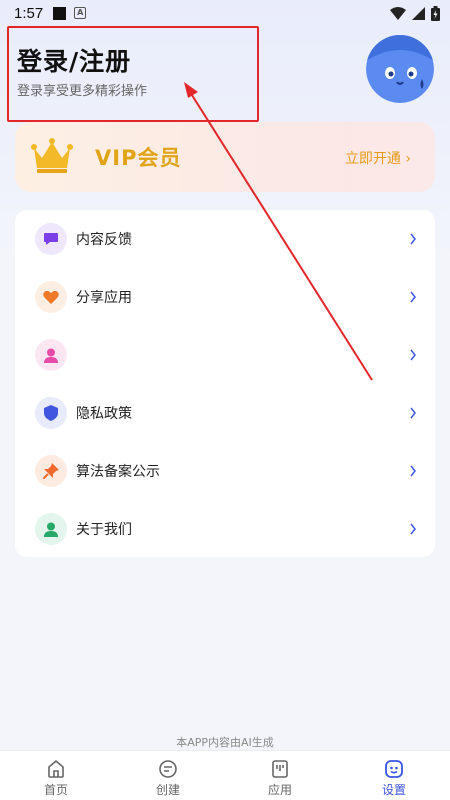 The width and height of the screenshot is (450, 800). Describe the element at coordinates (51, 239) in the screenshot. I see `chat-icon` at that location.